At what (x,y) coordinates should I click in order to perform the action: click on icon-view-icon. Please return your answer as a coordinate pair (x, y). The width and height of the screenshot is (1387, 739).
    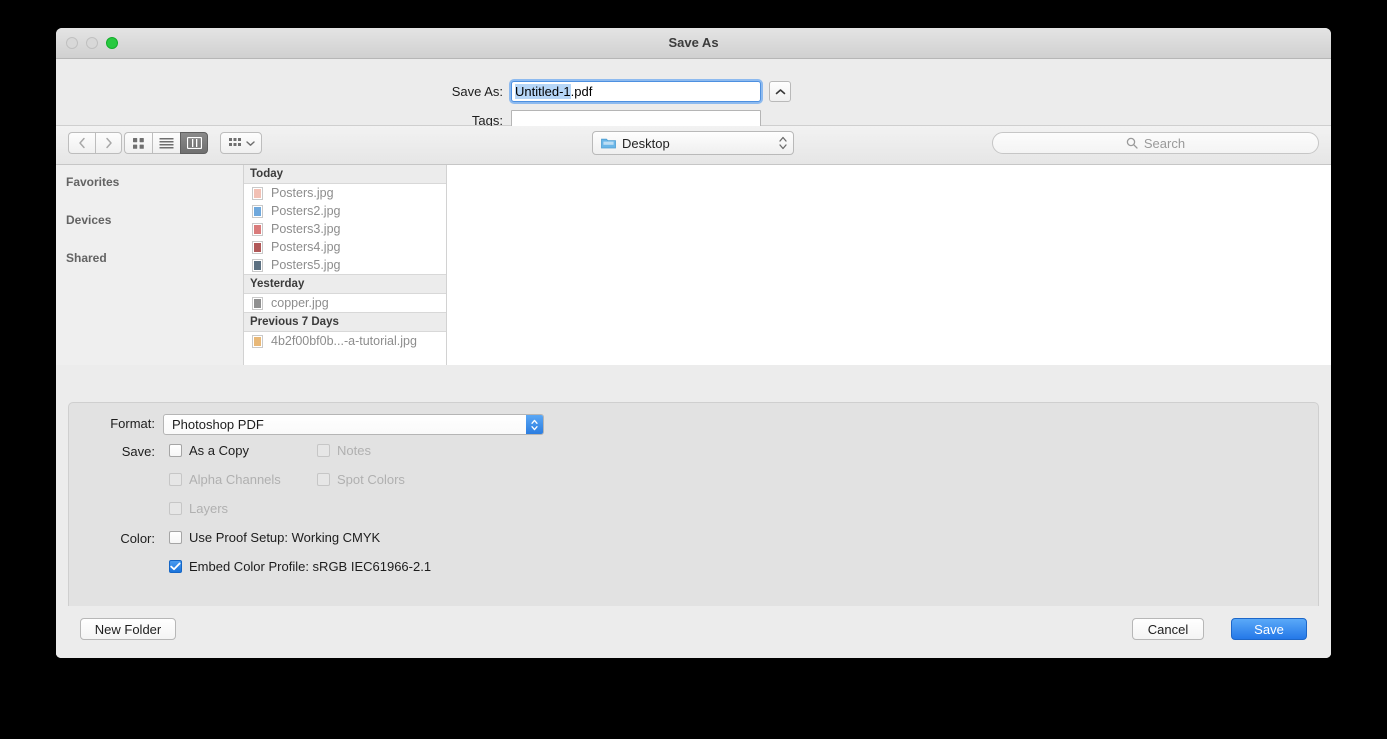
    Looking at the image, I should click on (138, 143).